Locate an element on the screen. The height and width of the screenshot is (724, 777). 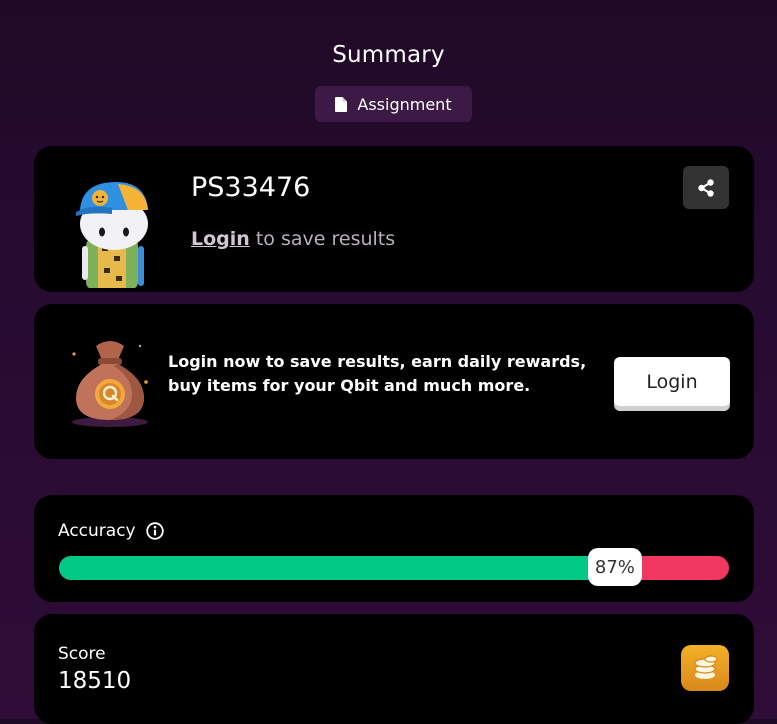
accuracy-label: Accuracy is located at coordinates (97, 531).